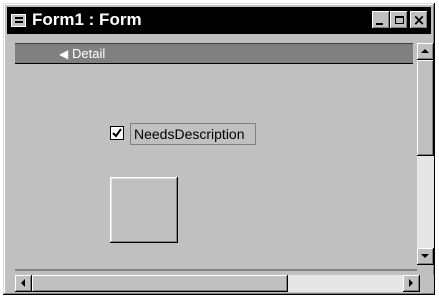 Image resolution: width=439 pixels, height=298 pixels. I want to click on scroll-left-button, so click(23, 283).